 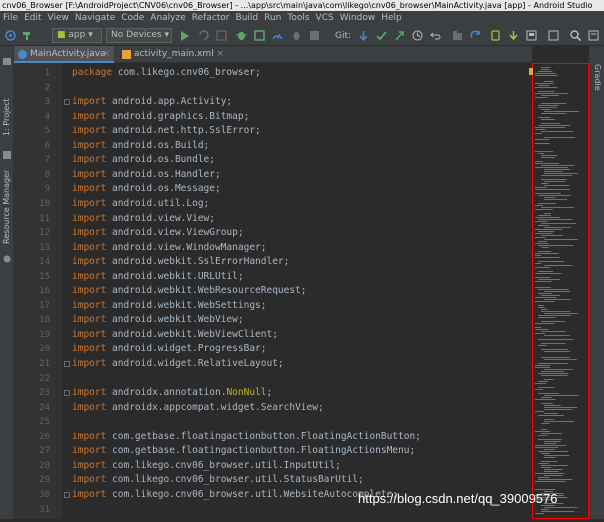 I want to click on tab-mainactivity: MainActivity.java ×, so click(x=64, y=54).